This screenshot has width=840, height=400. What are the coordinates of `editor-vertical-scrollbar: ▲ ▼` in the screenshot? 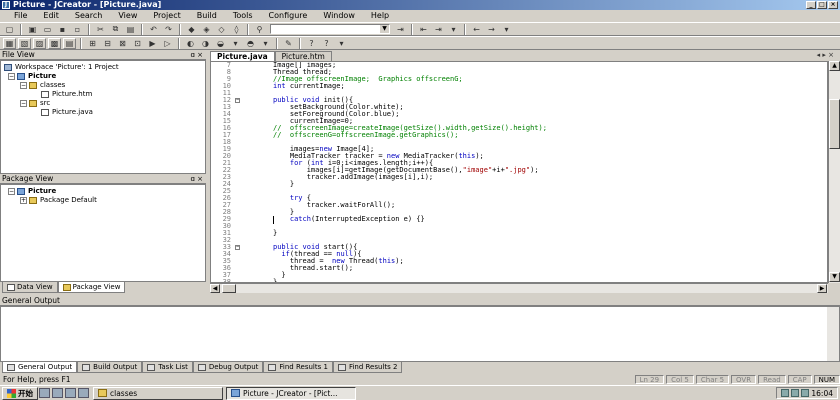 It's located at (834, 172).